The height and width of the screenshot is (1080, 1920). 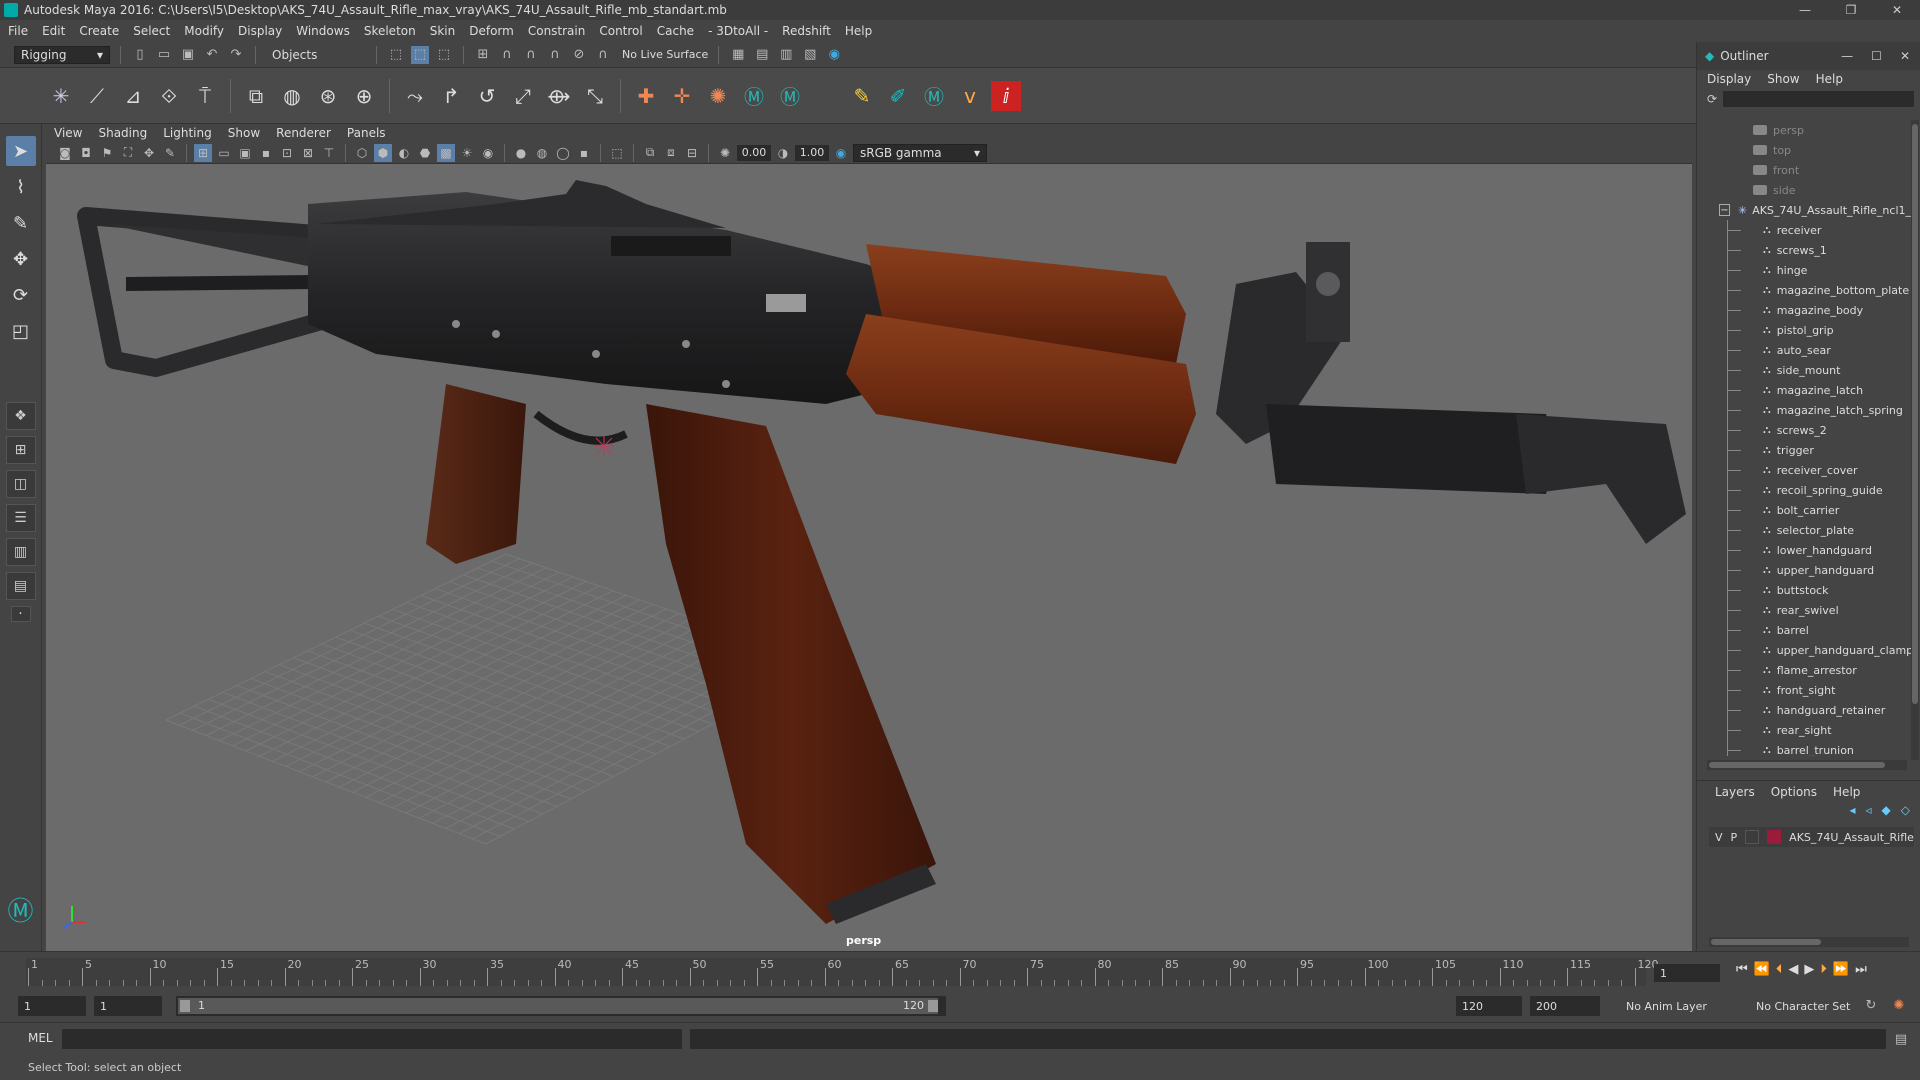 What do you see at coordinates (446, 152) in the screenshot?
I see `textured-icon: ▩` at bounding box center [446, 152].